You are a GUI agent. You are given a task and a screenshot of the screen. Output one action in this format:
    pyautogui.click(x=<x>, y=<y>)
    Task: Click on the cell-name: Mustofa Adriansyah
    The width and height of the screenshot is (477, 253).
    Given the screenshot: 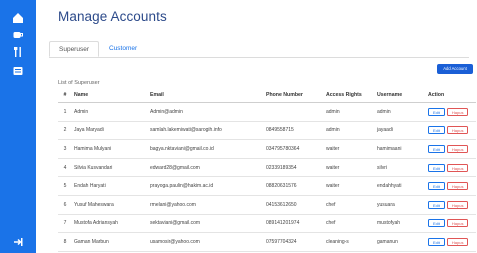 What is the action you would take?
    pyautogui.click(x=110, y=224)
    